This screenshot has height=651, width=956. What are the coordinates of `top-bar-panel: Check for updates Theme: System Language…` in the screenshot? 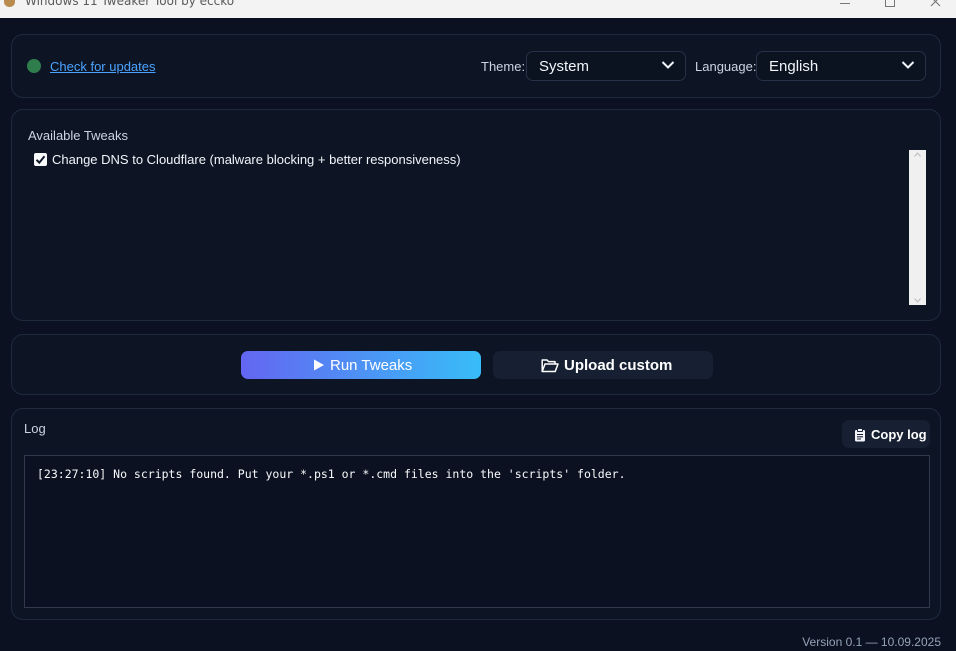 It's located at (476, 66).